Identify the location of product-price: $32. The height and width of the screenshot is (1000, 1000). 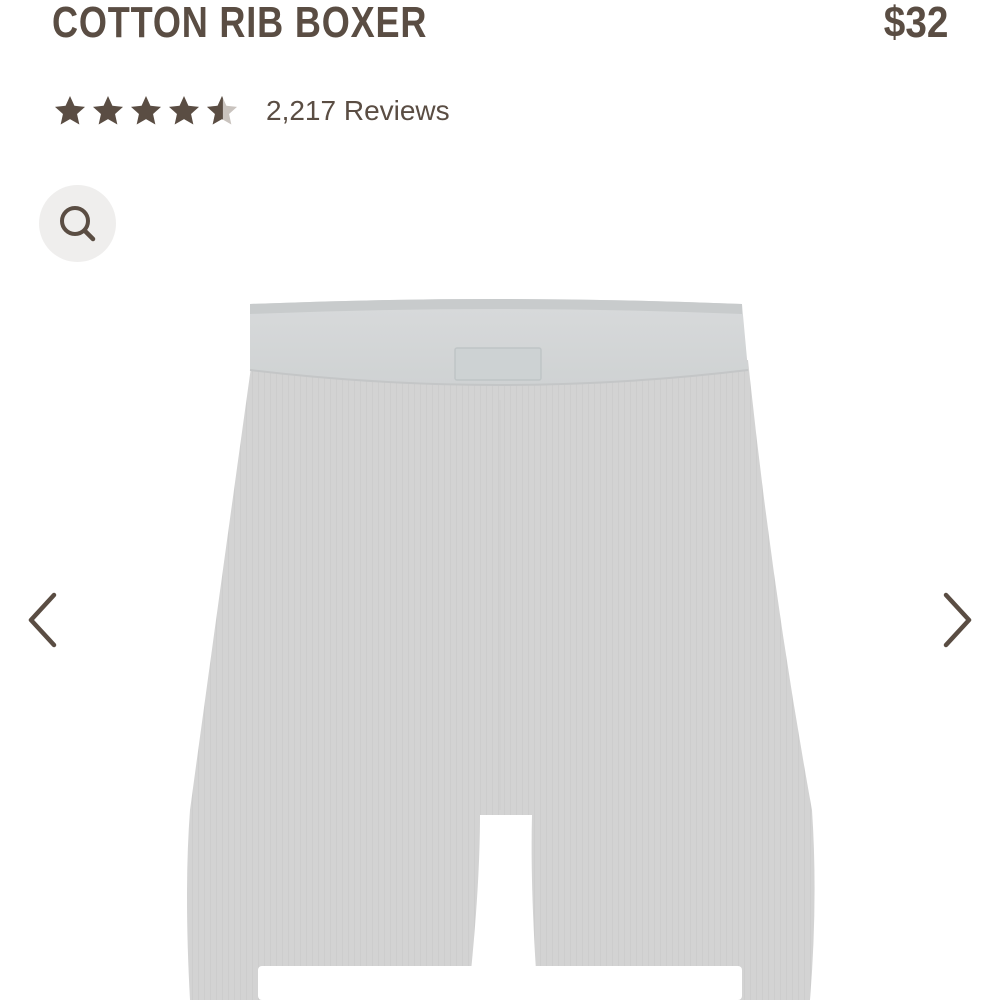
(915, 23).